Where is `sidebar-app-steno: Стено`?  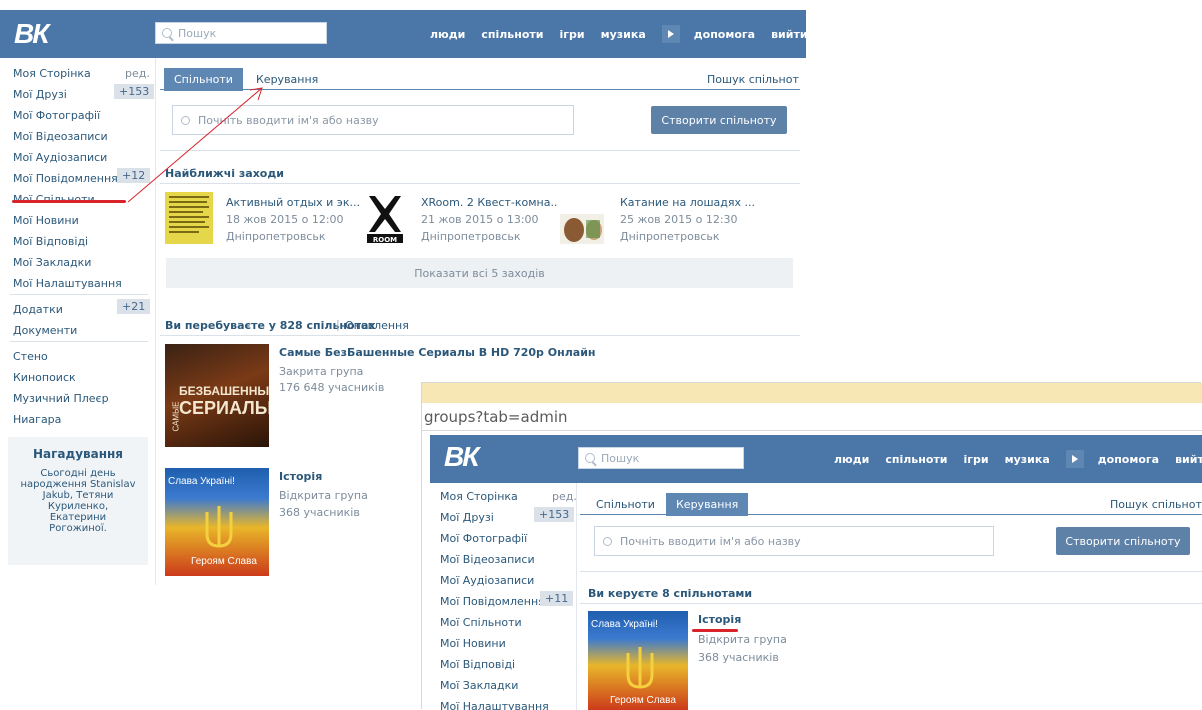
sidebar-app-steno: Стено is located at coordinates (30, 356).